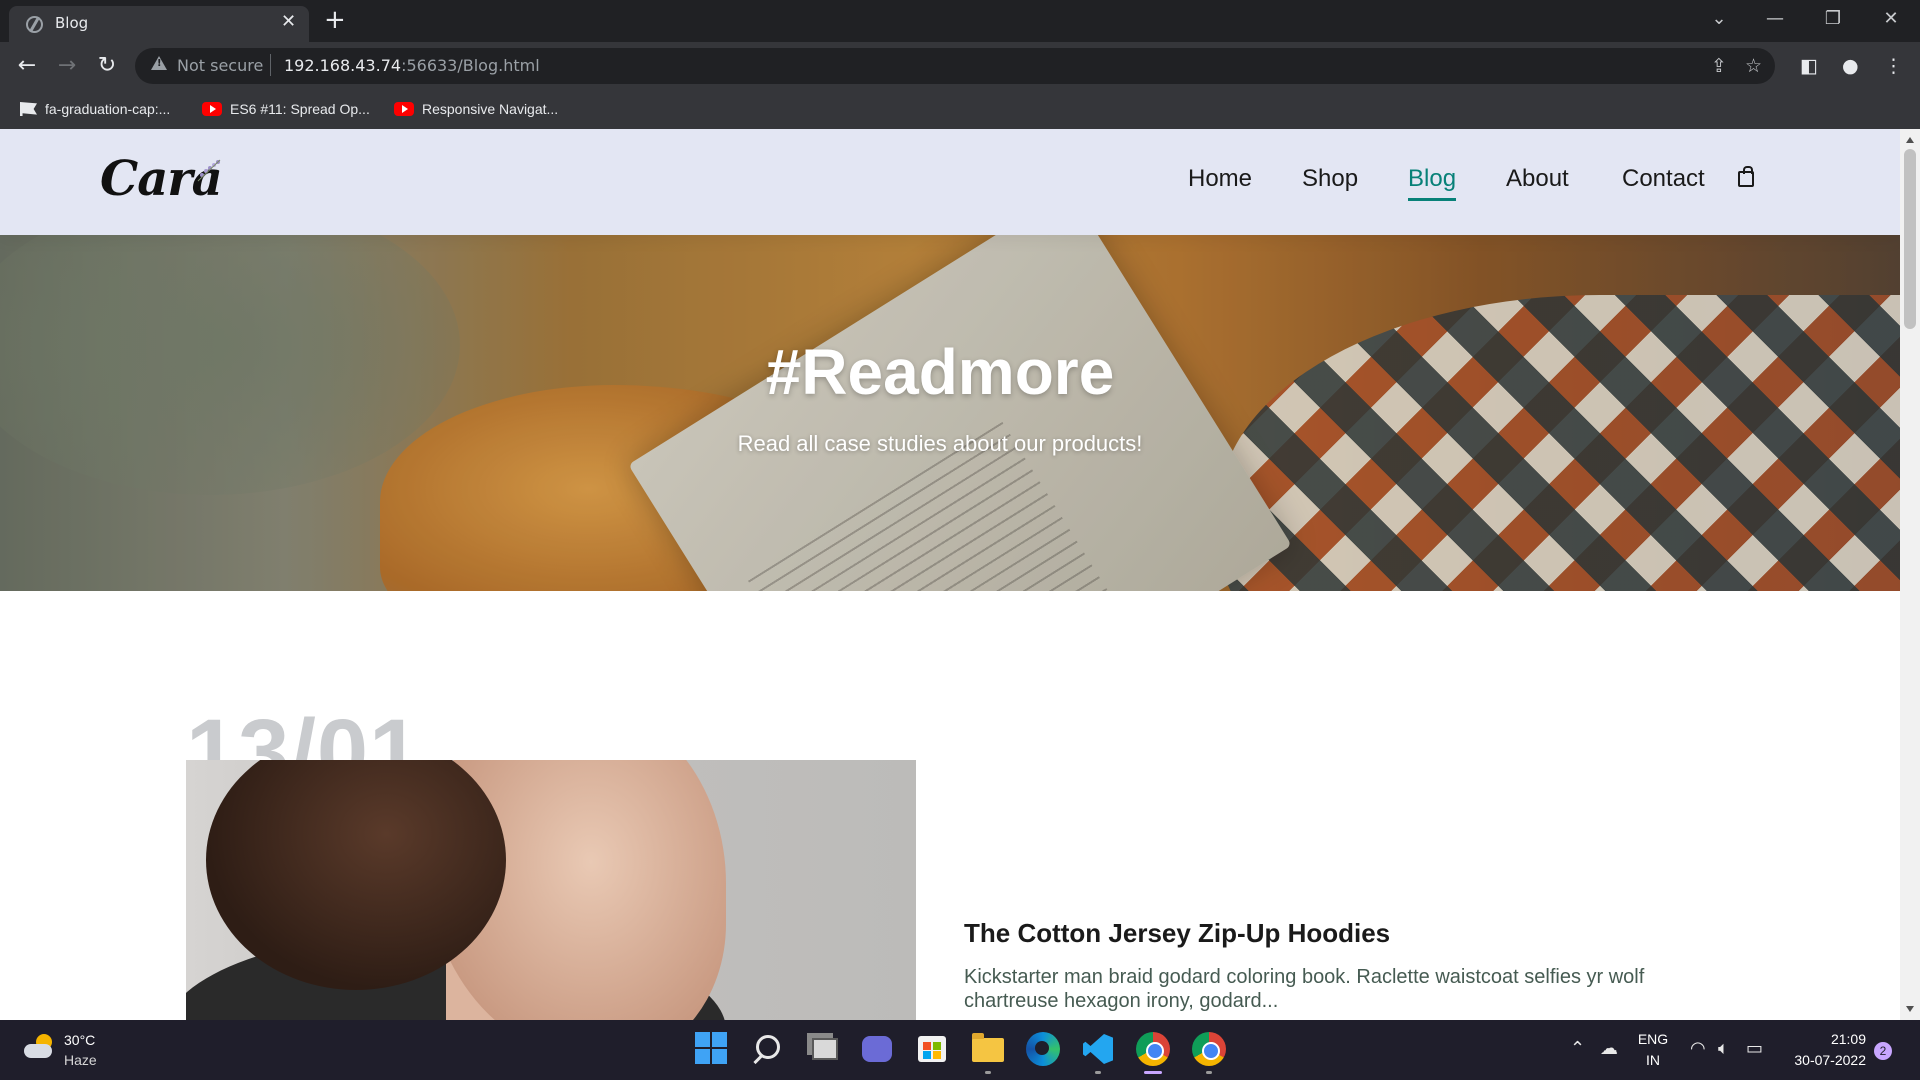  What do you see at coordinates (72, 23) in the screenshot?
I see `tab-title: Blog` at bounding box center [72, 23].